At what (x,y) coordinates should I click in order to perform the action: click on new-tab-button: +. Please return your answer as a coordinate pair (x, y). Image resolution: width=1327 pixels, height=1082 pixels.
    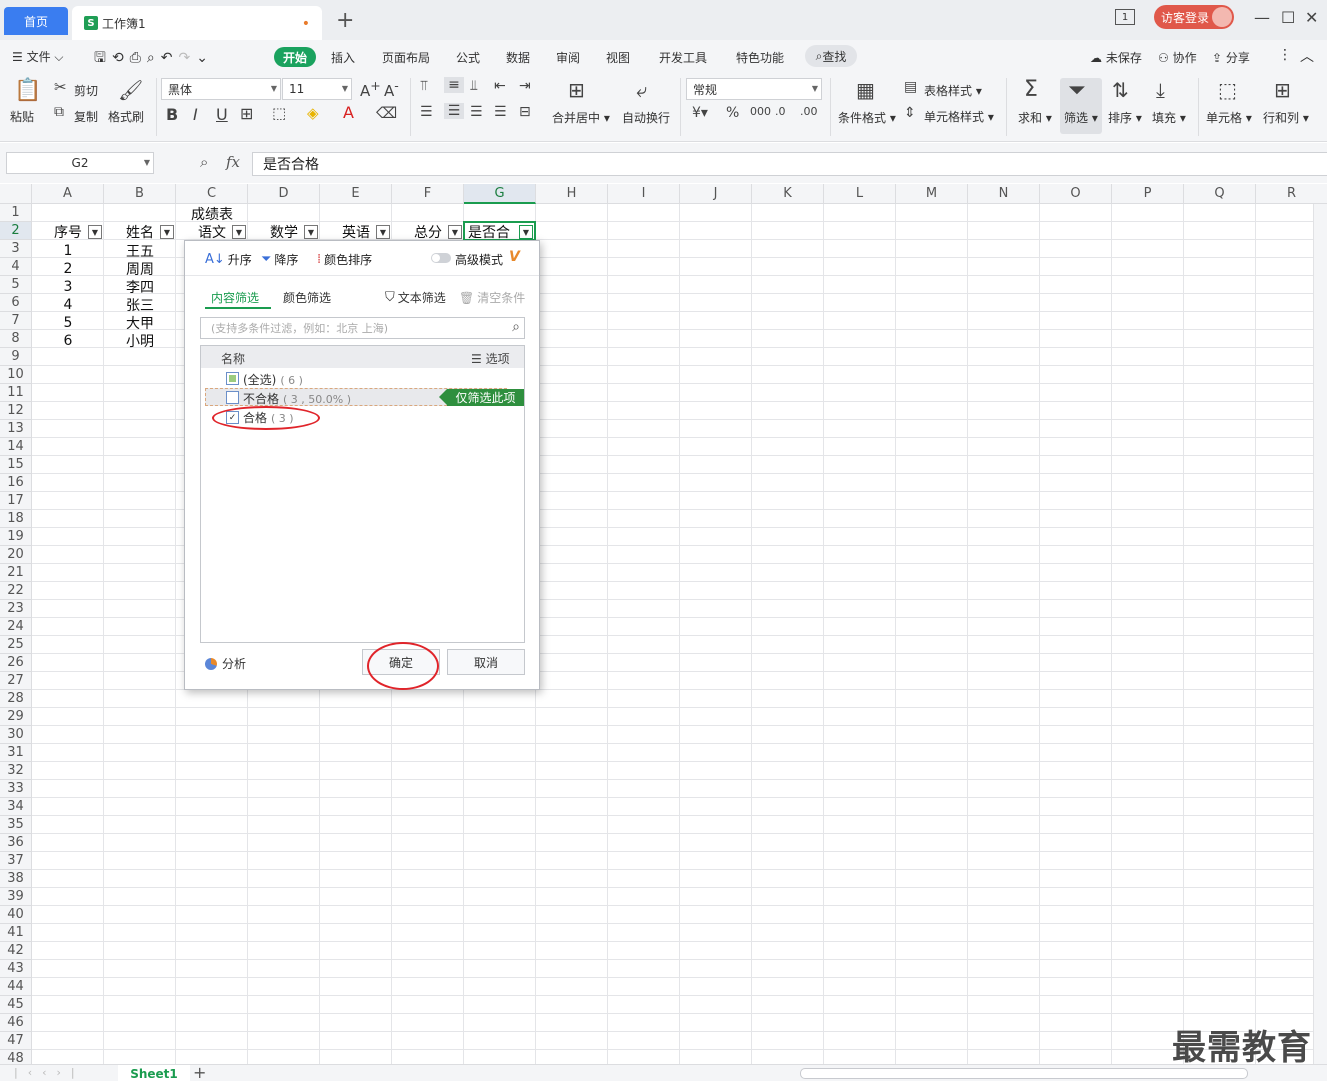
    Looking at the image, I should click on (345, 20).